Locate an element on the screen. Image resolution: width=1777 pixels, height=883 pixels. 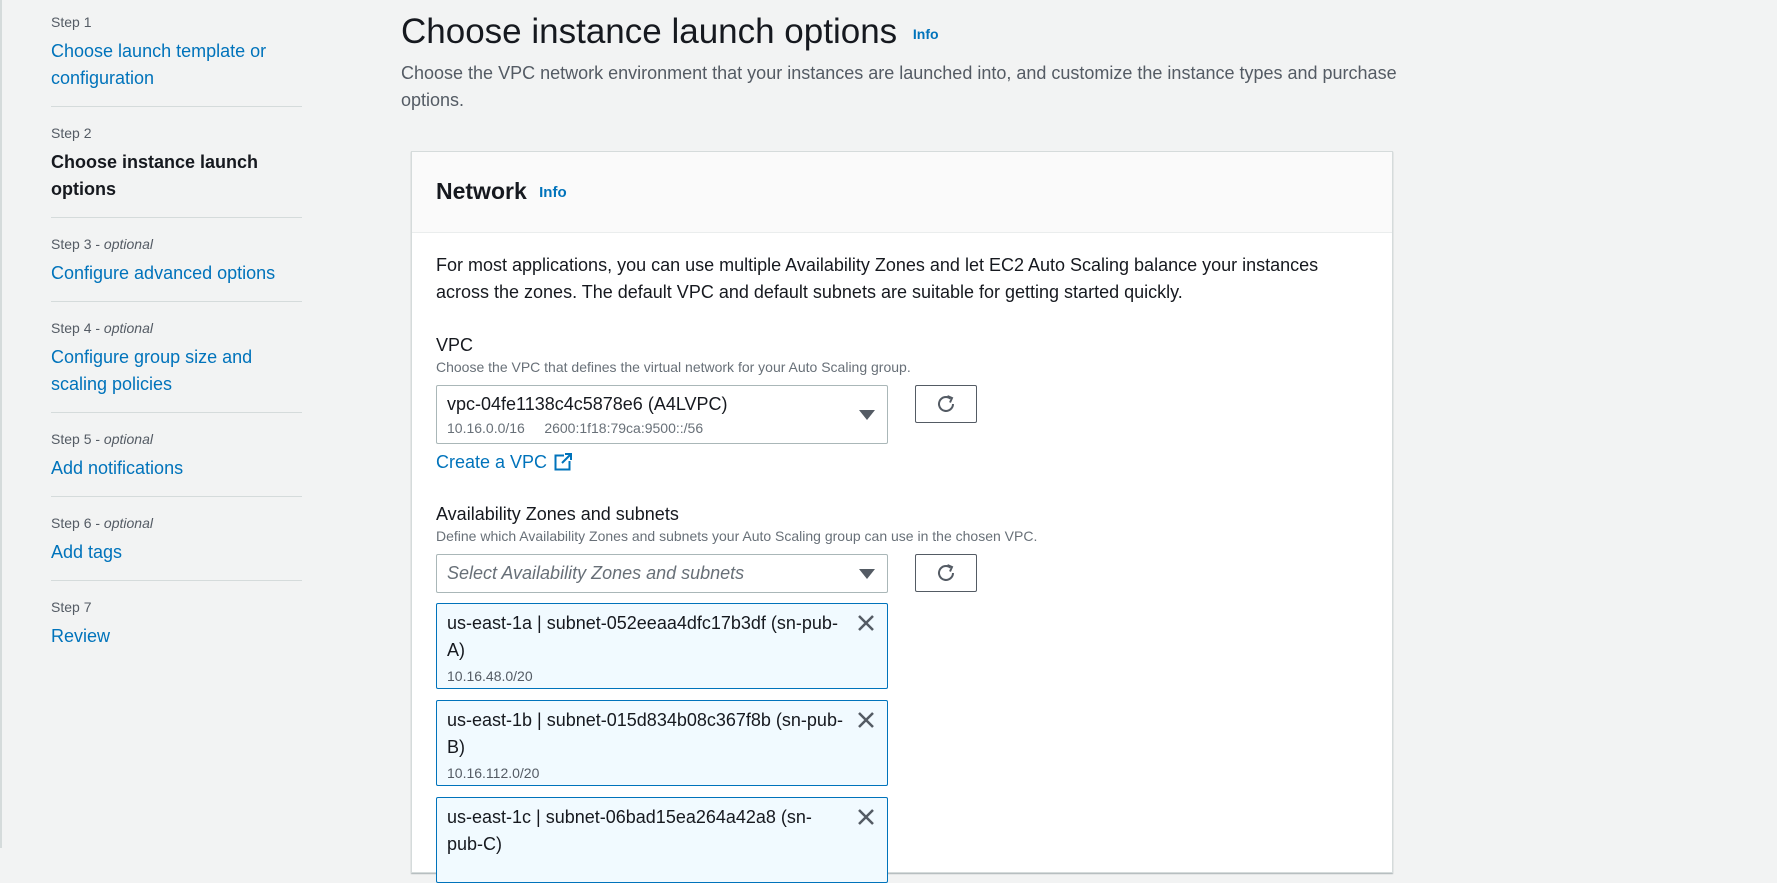
step-number: Step 3 - optional is located at coordinates (102, 244).